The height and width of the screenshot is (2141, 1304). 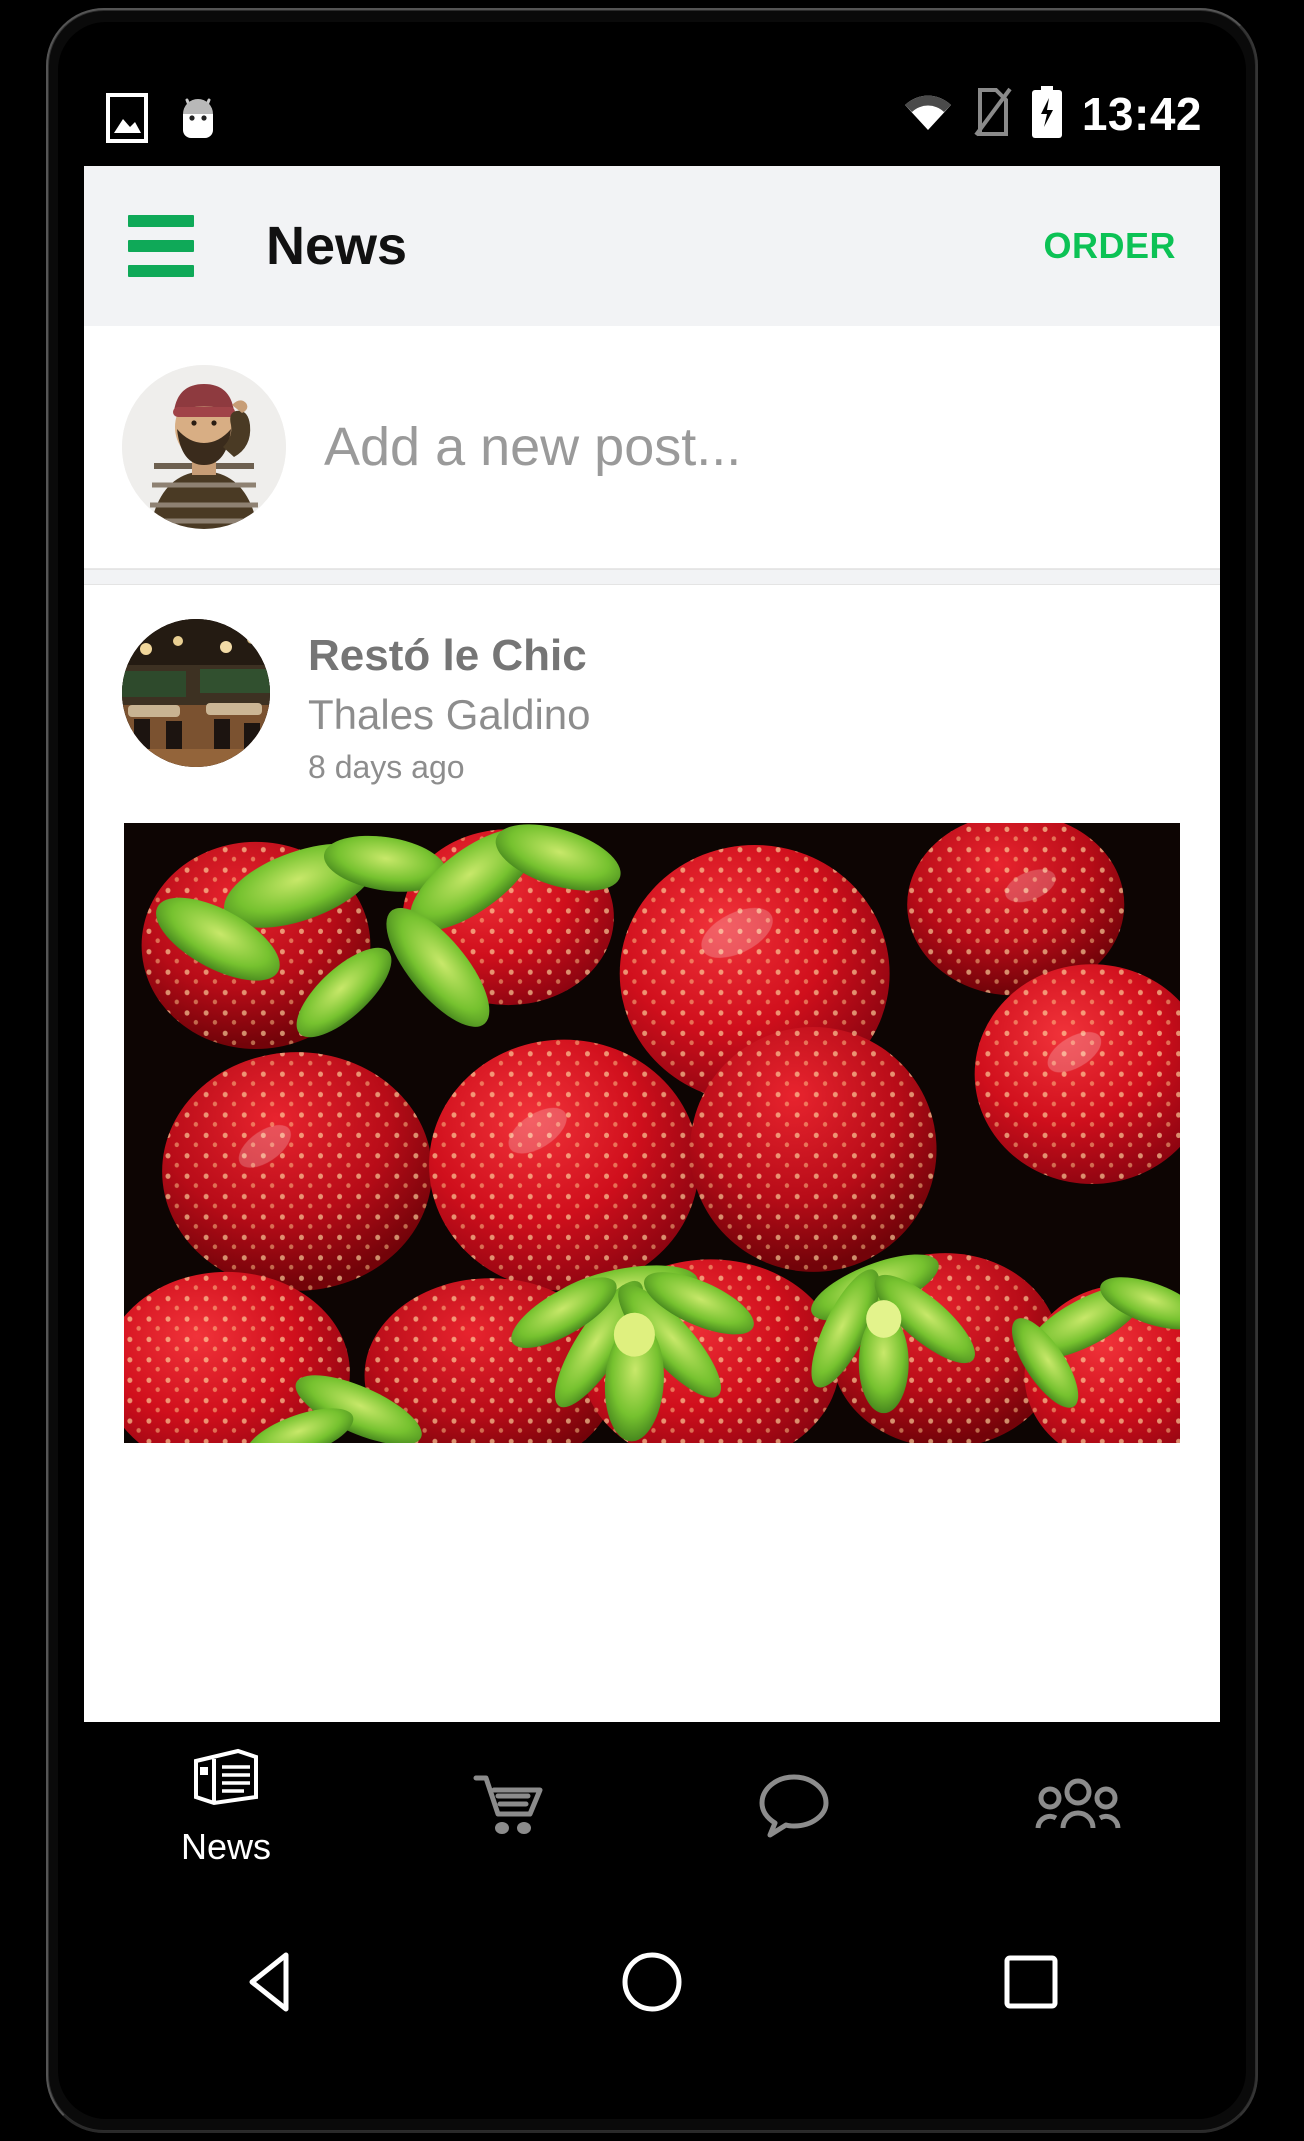 I want to click on bottom-nav-label-news: News, so click(x=226, y=1846).